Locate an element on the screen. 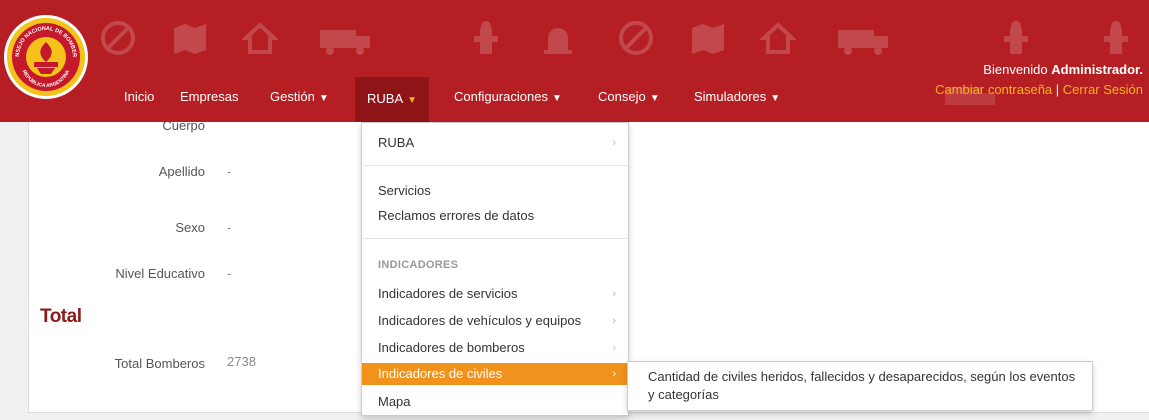  nav-simuladores: Simuladores ▼ is located at coordinates (737, 96).